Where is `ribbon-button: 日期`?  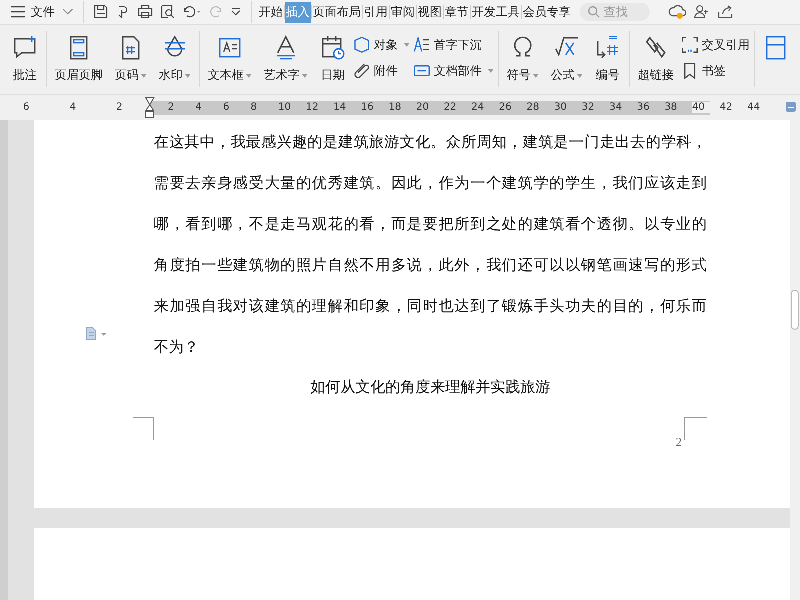
ribbon-button: 日期 is located at coordinates (333, 64).